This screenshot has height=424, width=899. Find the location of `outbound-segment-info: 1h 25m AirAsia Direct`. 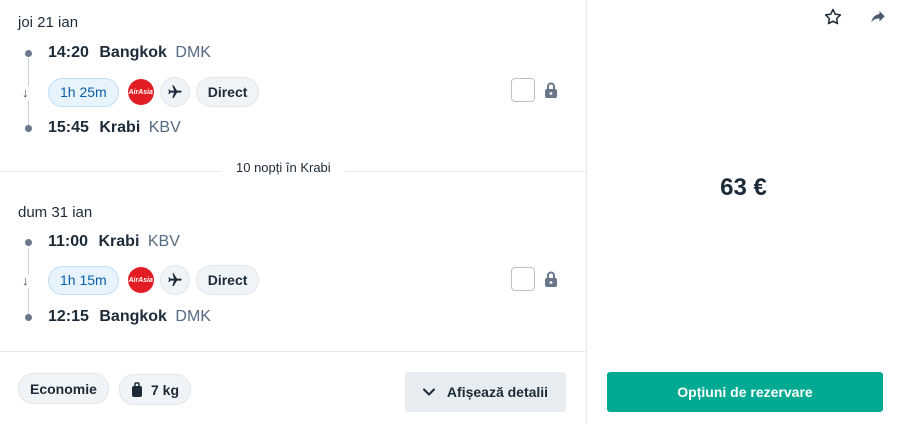

outbound-segment-info: 1h 25m AirAsia Direct is located at coordinates (154, 92).